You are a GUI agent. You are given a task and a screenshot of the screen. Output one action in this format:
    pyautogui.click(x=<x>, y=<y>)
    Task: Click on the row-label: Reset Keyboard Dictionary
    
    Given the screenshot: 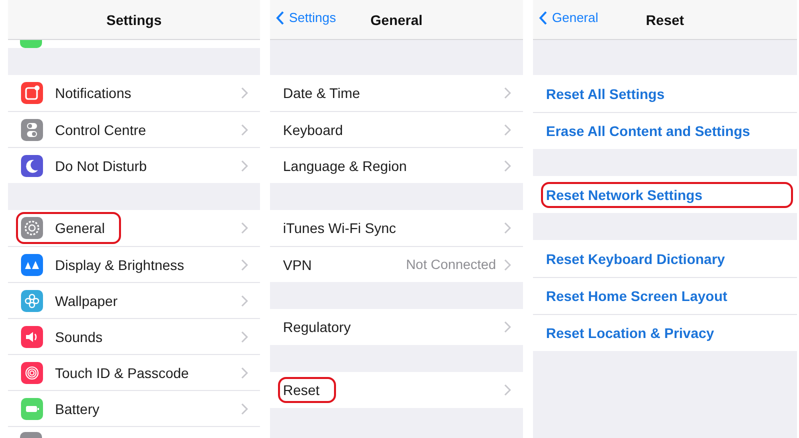 What is the action you would take?
    pyautogui.click(x=635, y=258)
    